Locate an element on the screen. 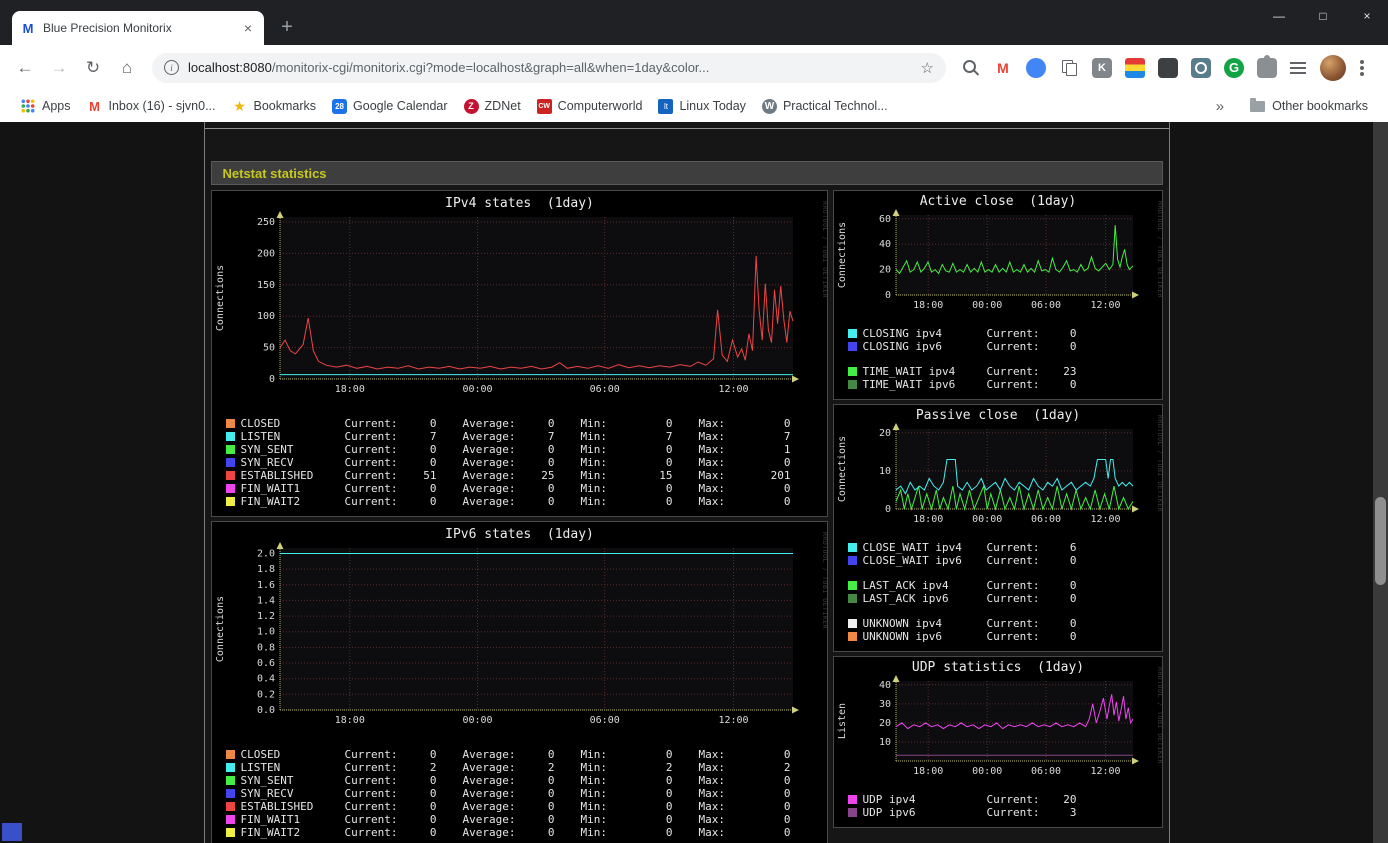 This screenshot has width=1388, height=843. bookmark-item: ★ Bookmarks is located at coordinates (274, 106).